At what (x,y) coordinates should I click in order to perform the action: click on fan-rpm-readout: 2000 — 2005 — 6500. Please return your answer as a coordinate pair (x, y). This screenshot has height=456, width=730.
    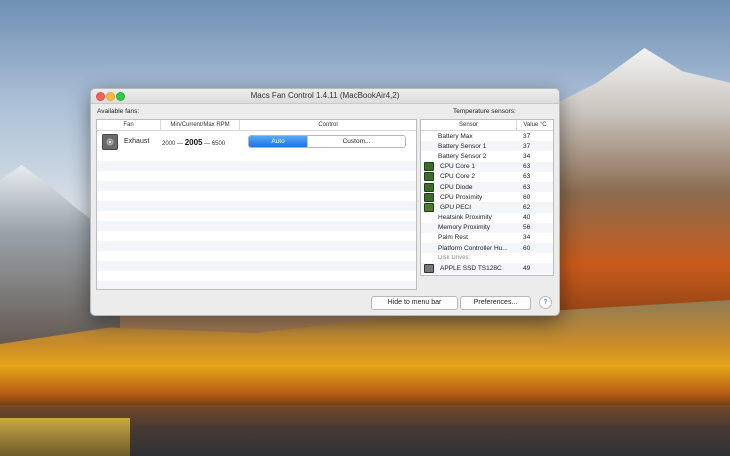
    Looking at the image, I should click on (193, 142).